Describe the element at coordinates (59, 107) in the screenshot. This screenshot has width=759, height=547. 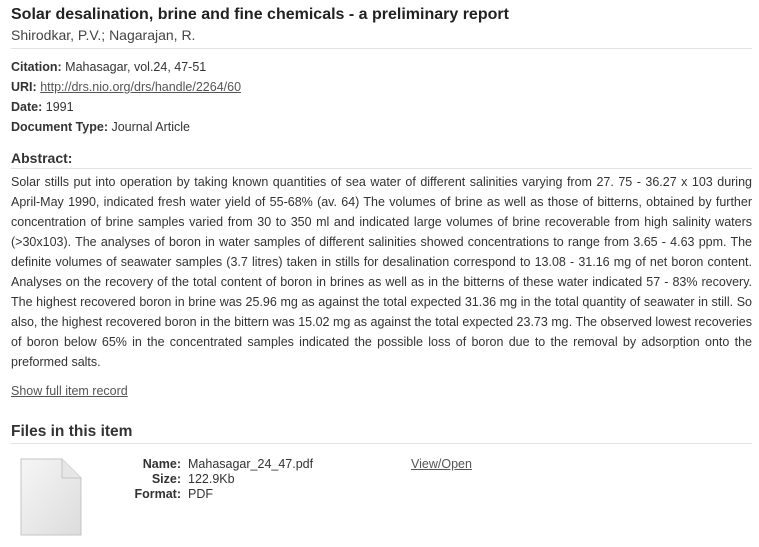
I see `date-value: 1991` at that location.